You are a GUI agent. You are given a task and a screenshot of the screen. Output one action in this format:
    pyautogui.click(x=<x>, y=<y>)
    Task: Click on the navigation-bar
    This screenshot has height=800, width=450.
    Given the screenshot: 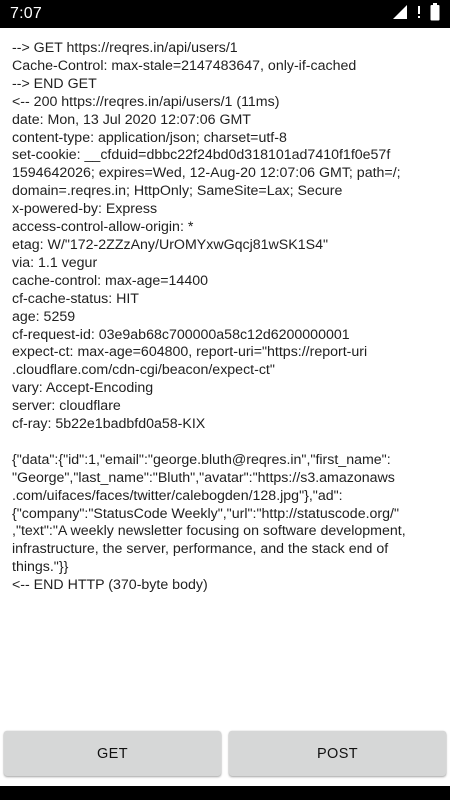 What is the action you would take?
    pyautogui.click(x=225, y=793)
    